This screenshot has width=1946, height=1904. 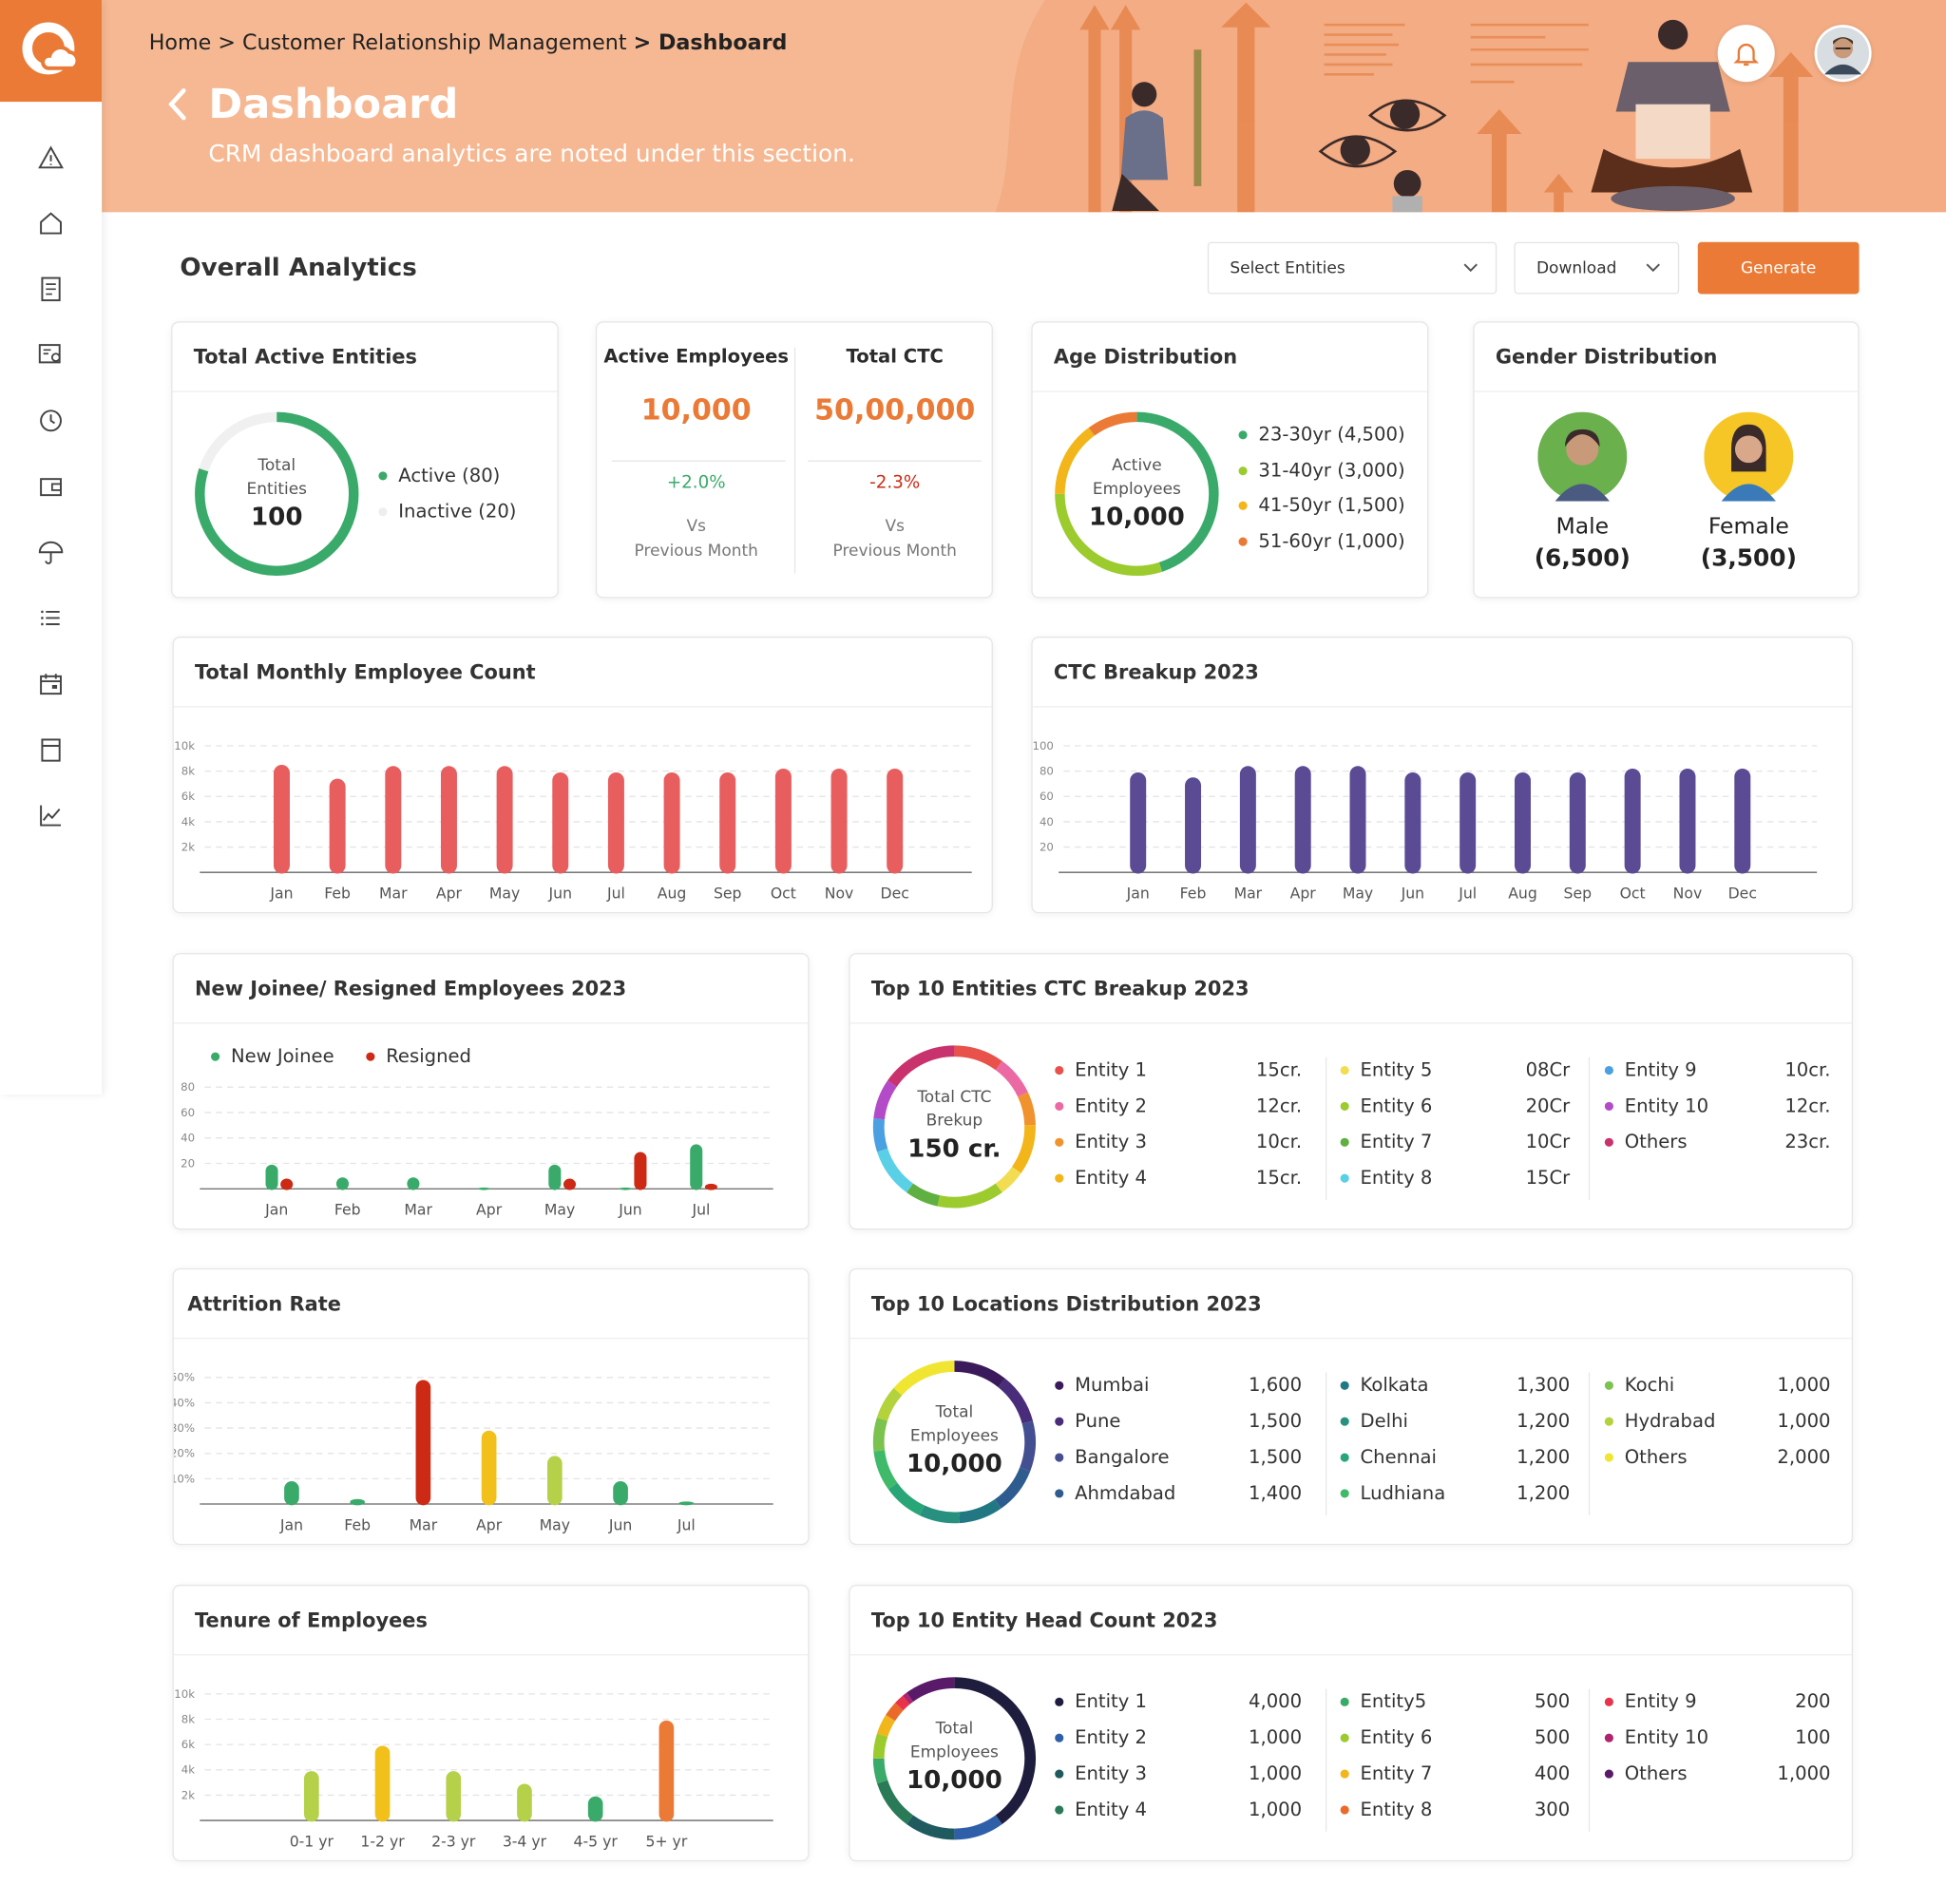 What do you see at coordinates (50, 617) in the screenshot?
I see `sidebar-item-list` at bounding box center [50, 617].